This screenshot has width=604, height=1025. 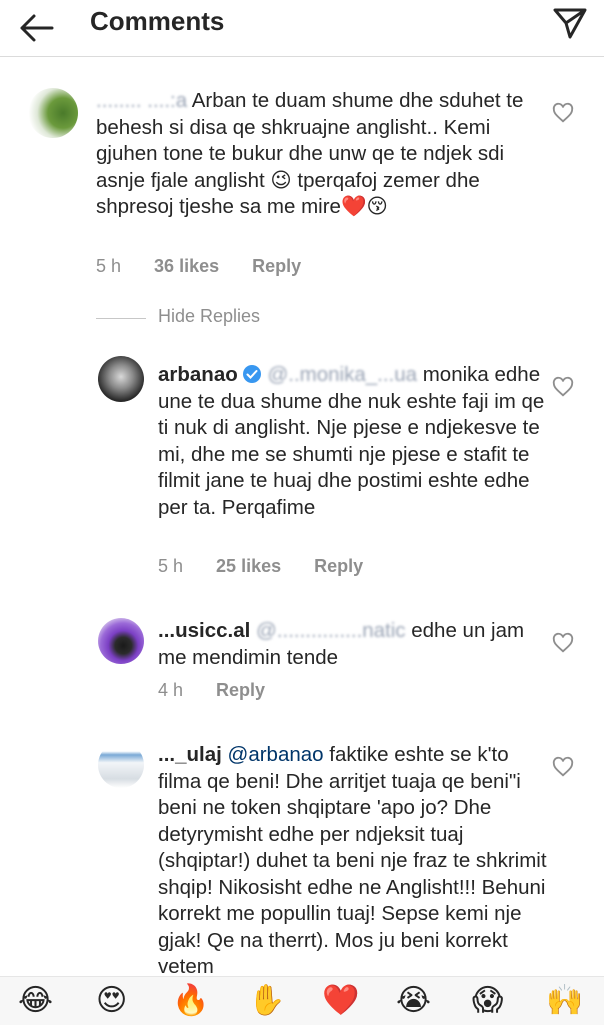 I want to click on comment-username: arbanao, so click(x=198, y=374).